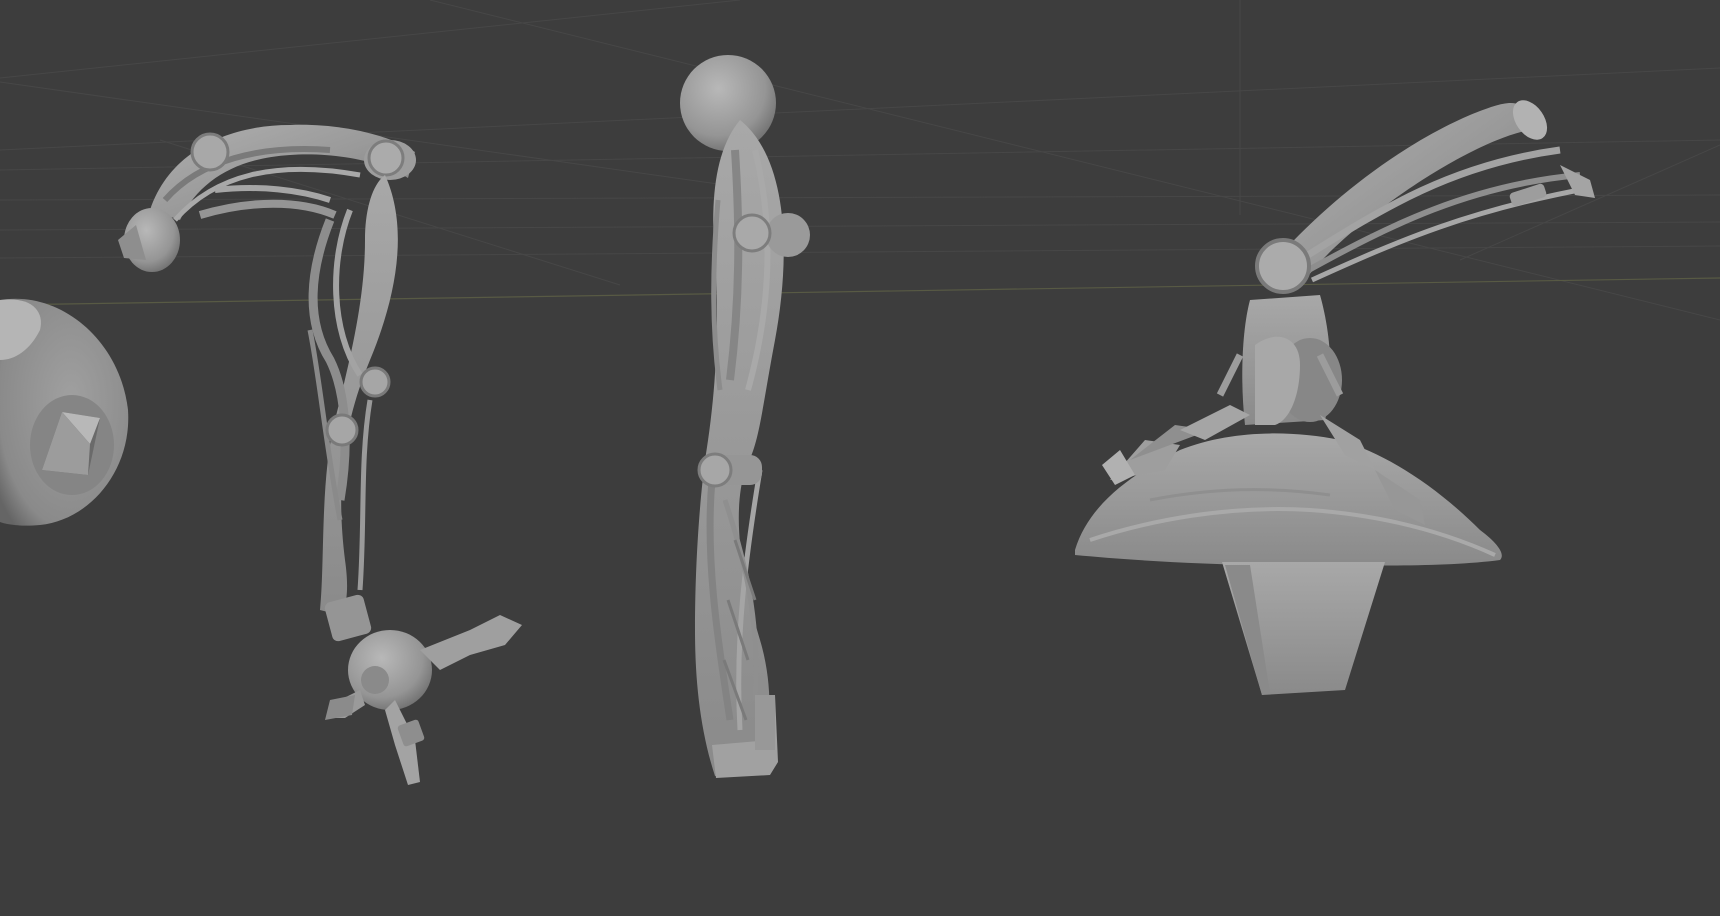  What do you see at coordinates (745, 416) in the screenshot?
I see `cable-arm-middle-mesh` at bounding box center [745, 416].